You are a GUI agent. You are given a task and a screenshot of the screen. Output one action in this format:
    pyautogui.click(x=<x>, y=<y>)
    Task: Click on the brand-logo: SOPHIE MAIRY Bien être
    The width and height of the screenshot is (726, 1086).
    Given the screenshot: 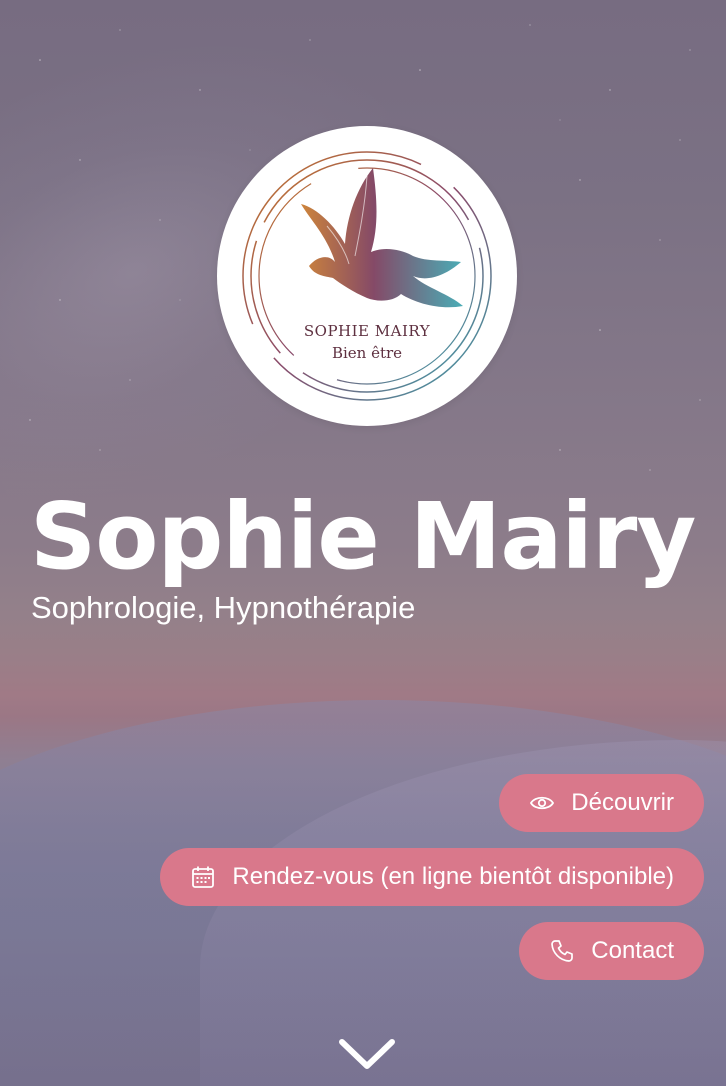 What is the action you would take?
    pyautogui.click(x=367, y=276)
    